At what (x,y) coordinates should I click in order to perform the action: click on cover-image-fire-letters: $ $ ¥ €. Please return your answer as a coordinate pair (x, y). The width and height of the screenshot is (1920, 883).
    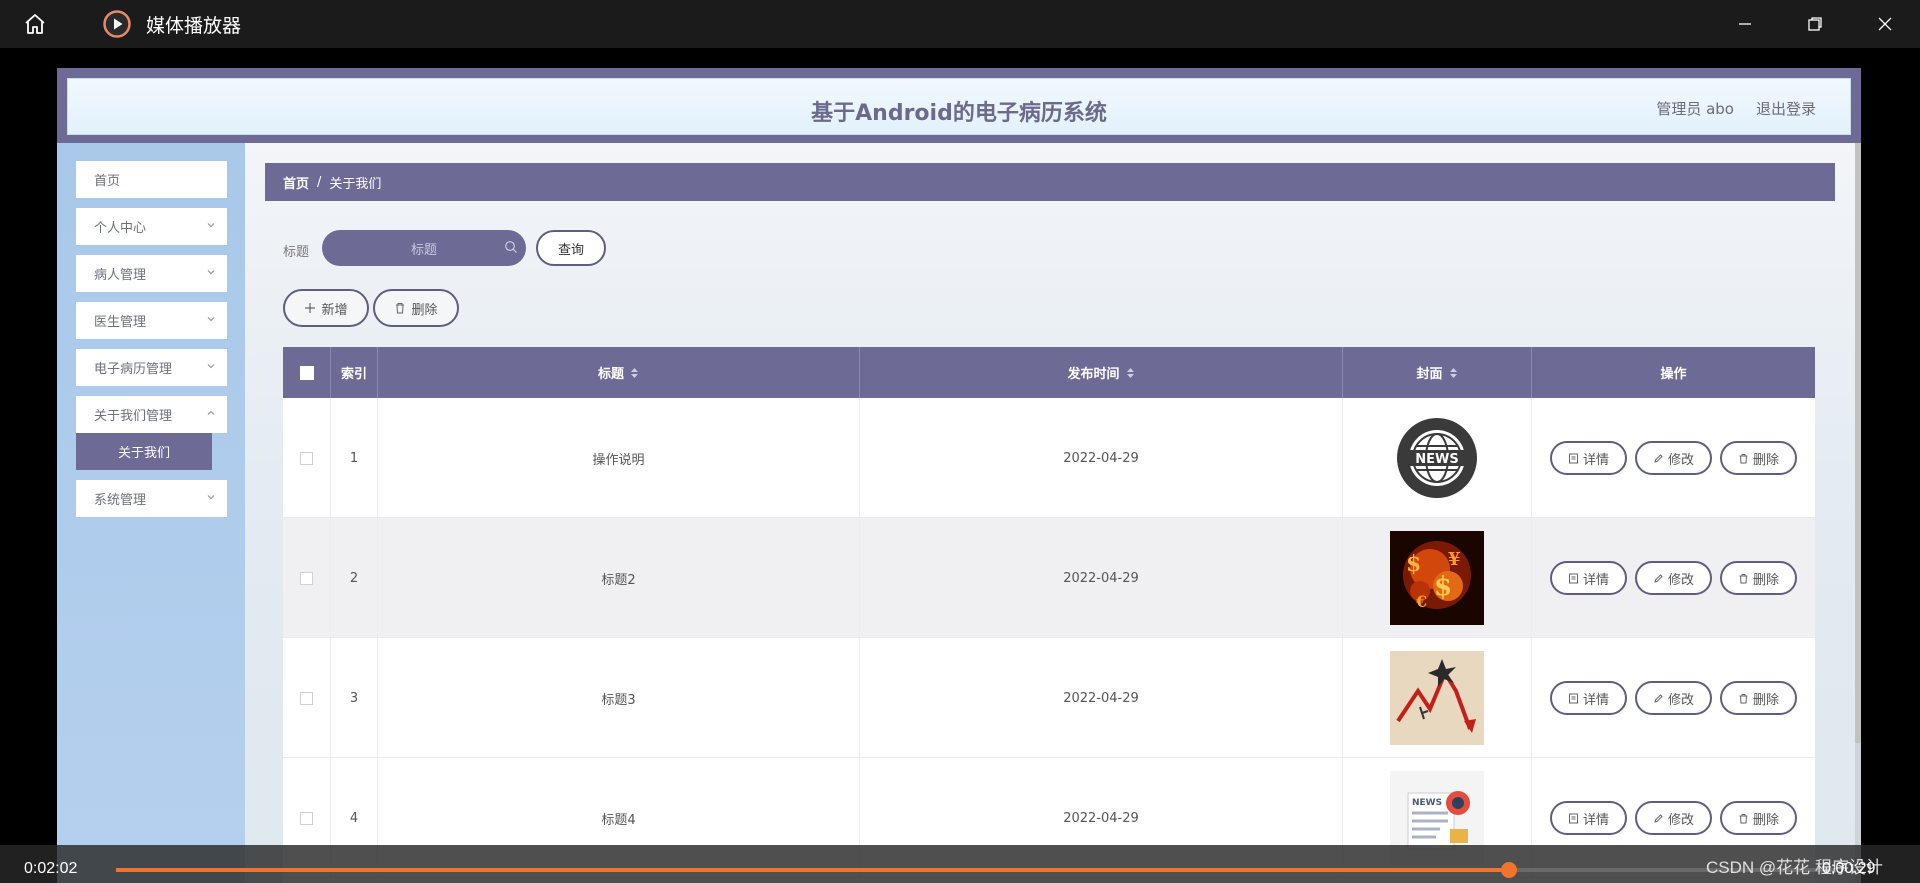
    Looking at the image, I should click on (1437, 578).